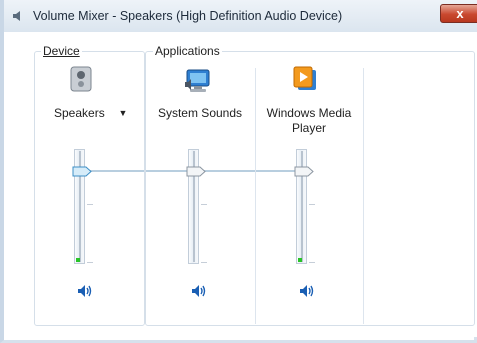  What do you see at coordinates (78, 260) in the screenshot?
I see `device-level-indicator` at bounding box center [78, 260].